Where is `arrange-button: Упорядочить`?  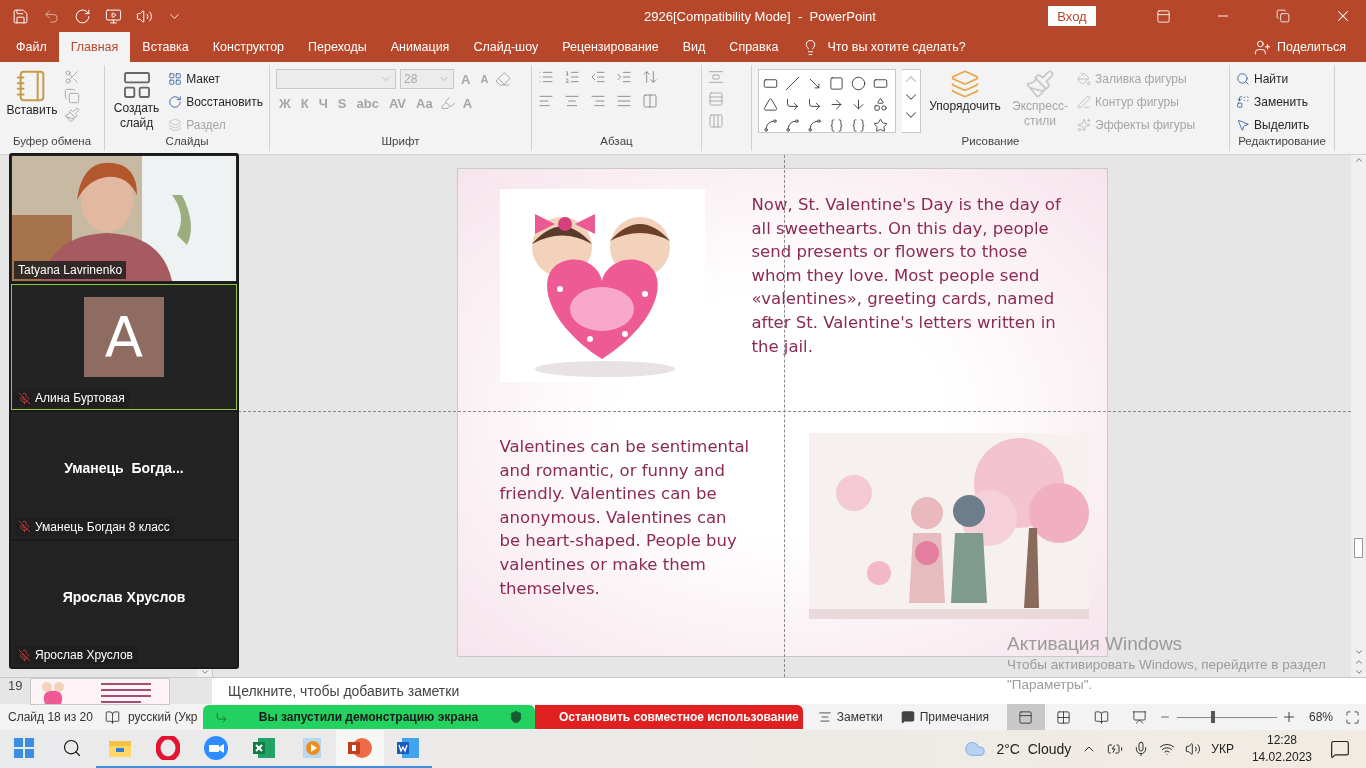 arrange-button: Упорядочить is located at coordinates (965, 106).